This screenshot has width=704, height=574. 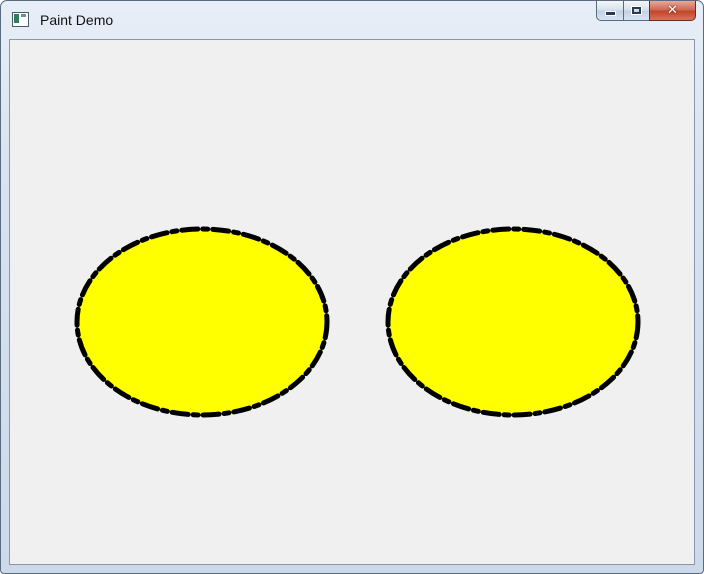 What do you see at coordinates (202, 322) in the screenshot?
I see `yellow-ellipse-left` at bounding box center [202, 322].